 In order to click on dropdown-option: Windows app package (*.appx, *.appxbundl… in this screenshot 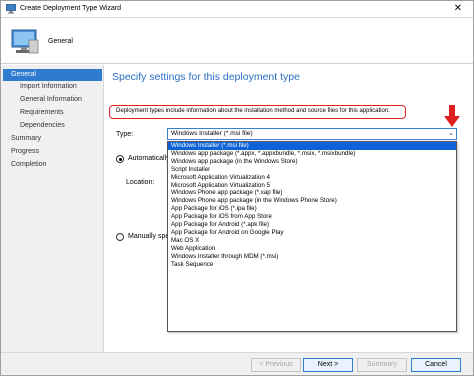, I will do `click(312, 154)`.